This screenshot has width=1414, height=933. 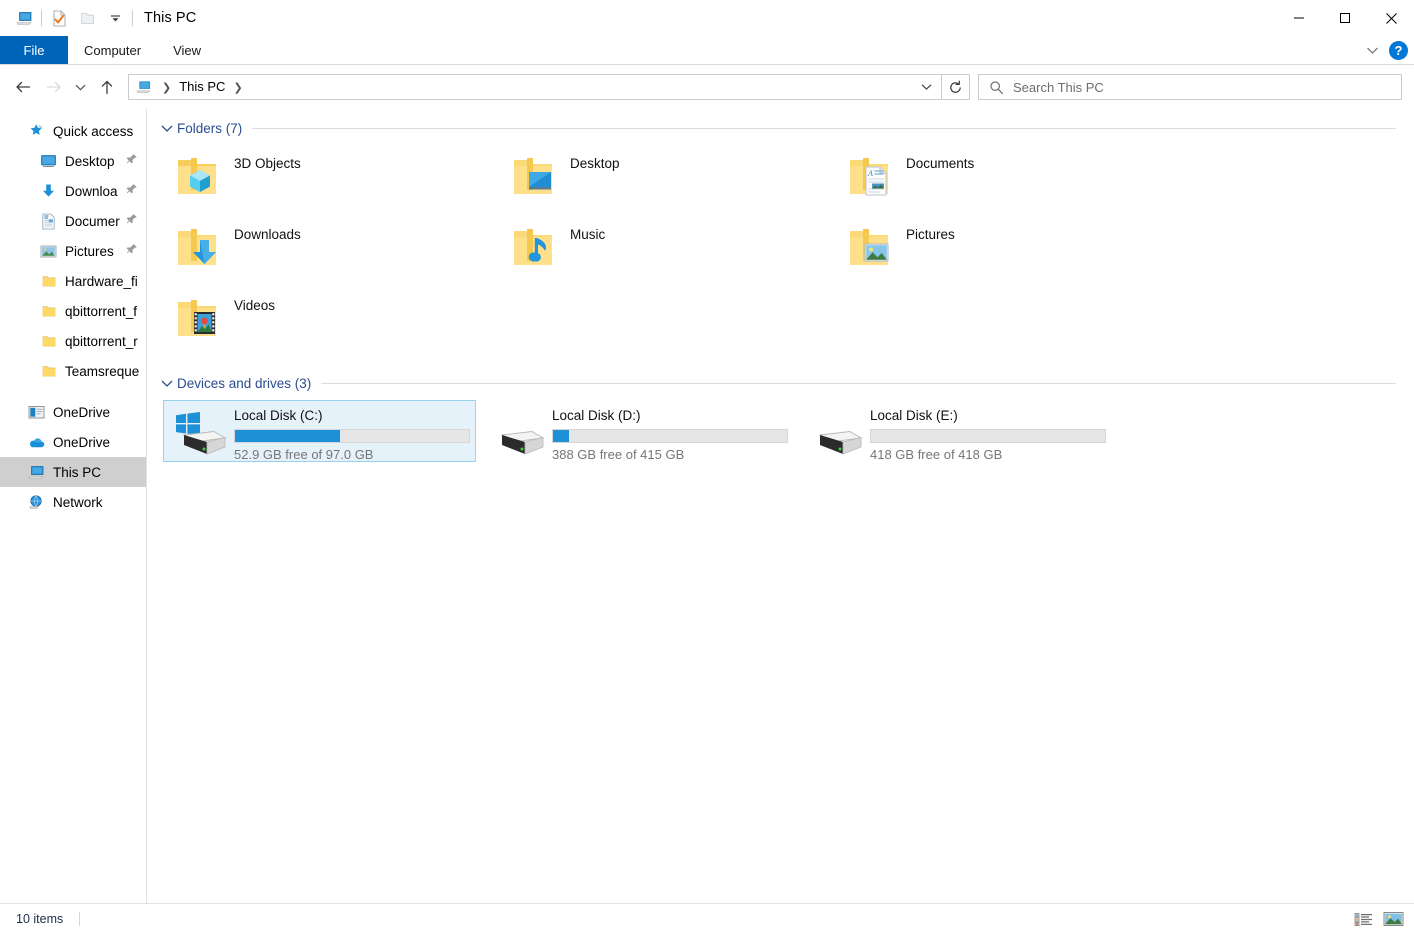 What do you see at coordinates (936, 454) in the screenshot?
I see `drive-capacity-text: 418 GB free of 418 GB` at bounding box center [936, 454].